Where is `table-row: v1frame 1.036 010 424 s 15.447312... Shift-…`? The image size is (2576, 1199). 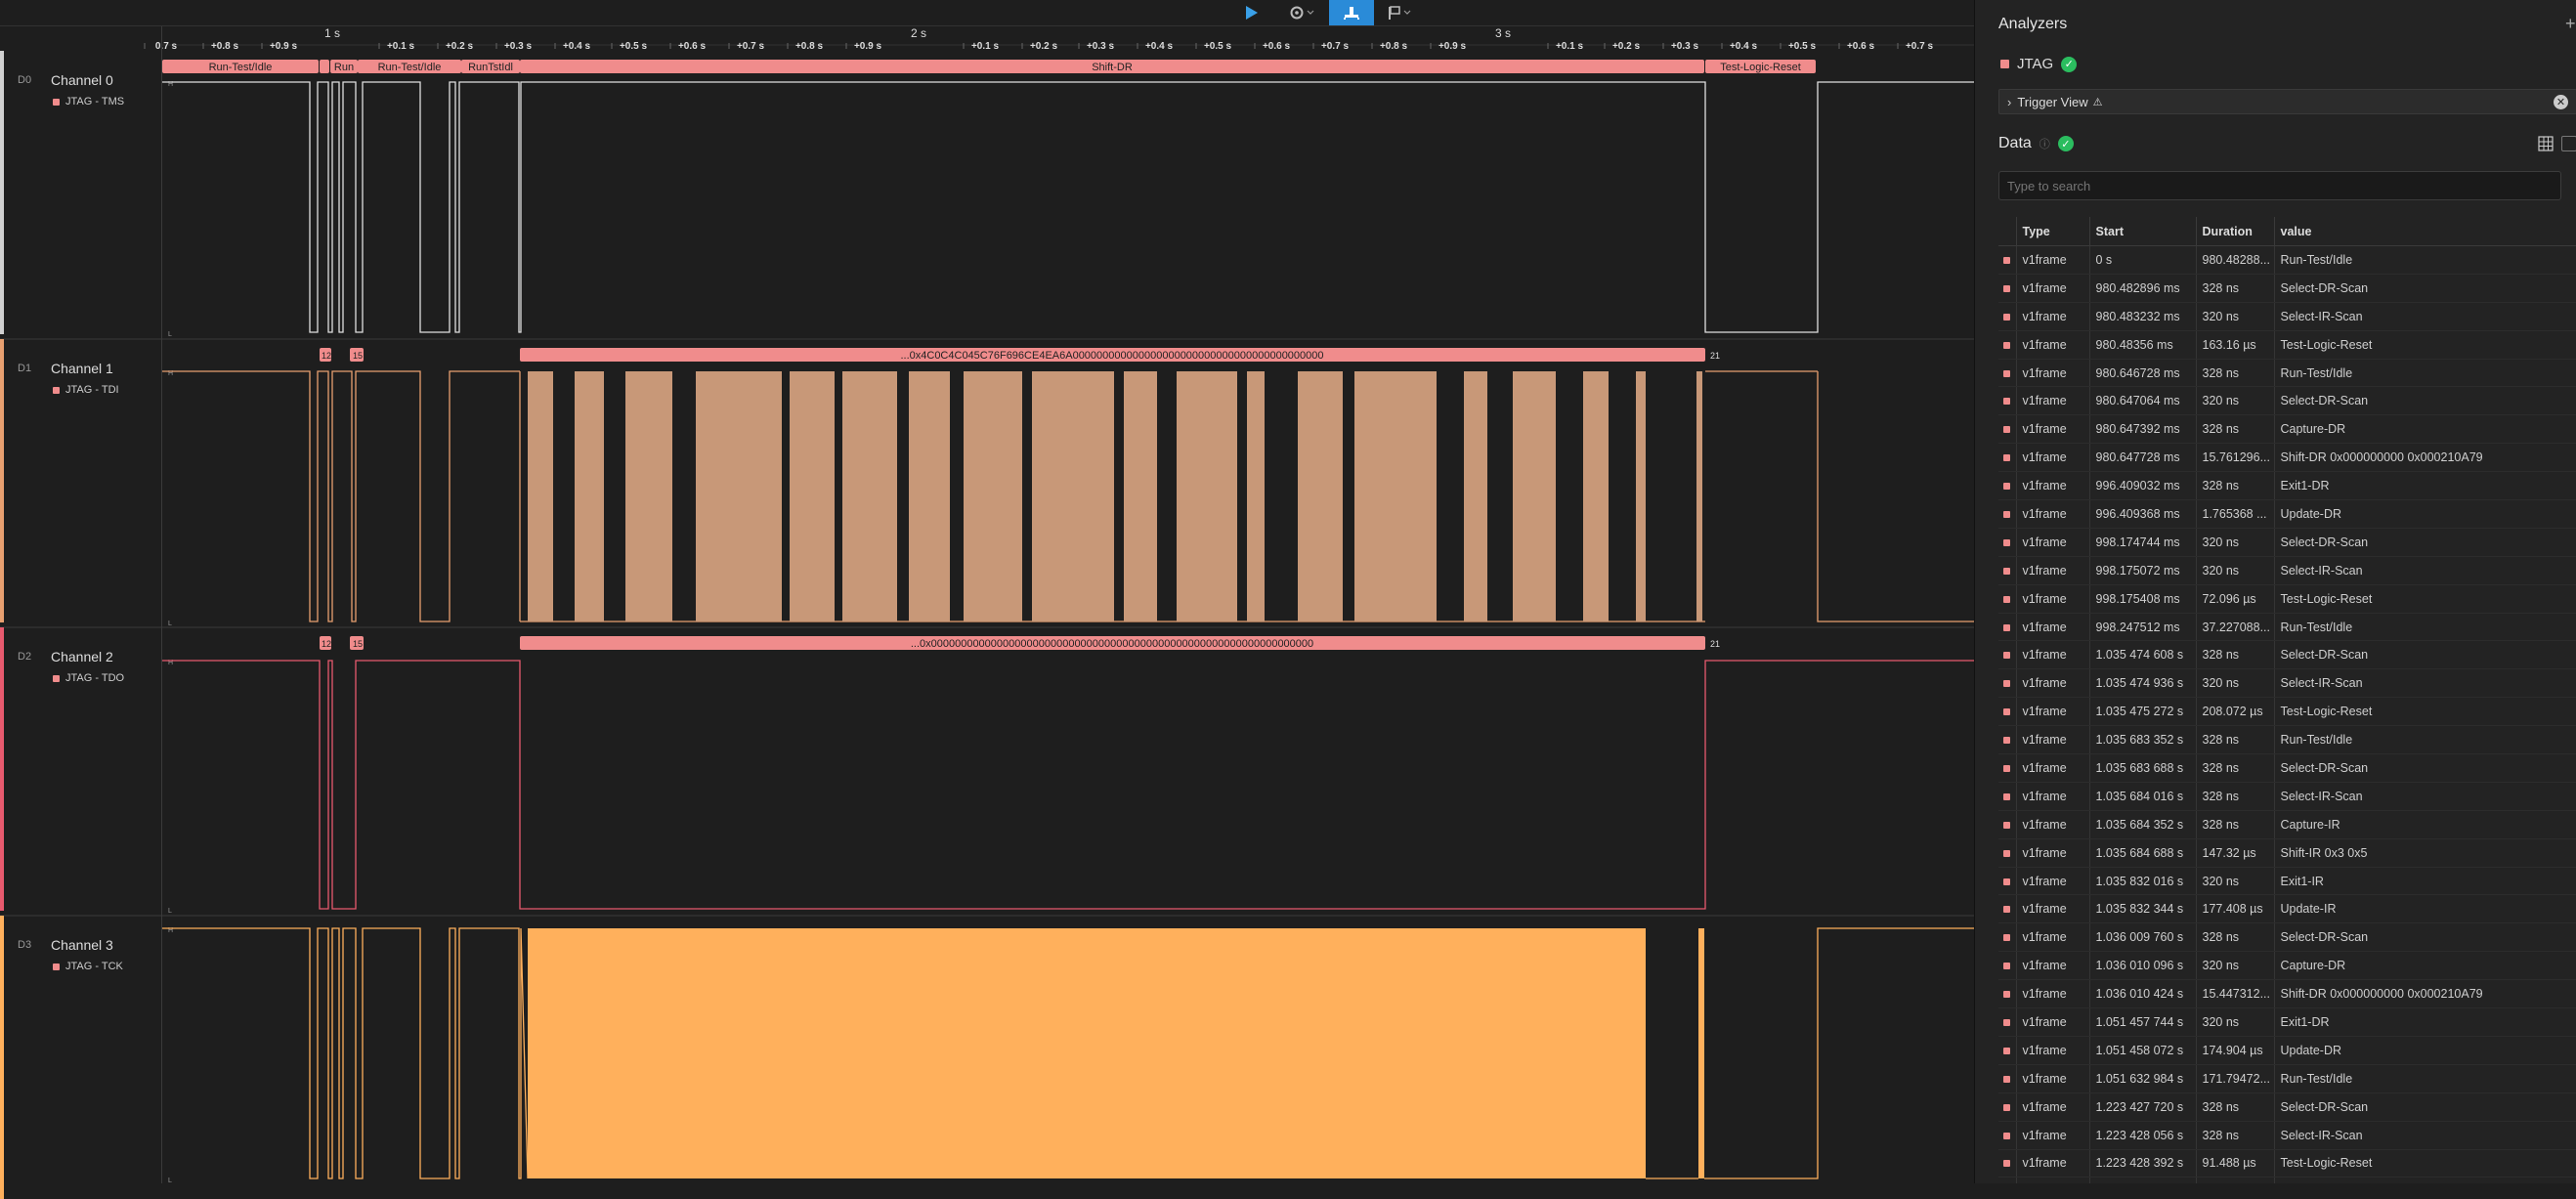
table-row: v1frame 1.036 010 424 s 15.447312... Shift-… is located at coordinates (2287, 994).